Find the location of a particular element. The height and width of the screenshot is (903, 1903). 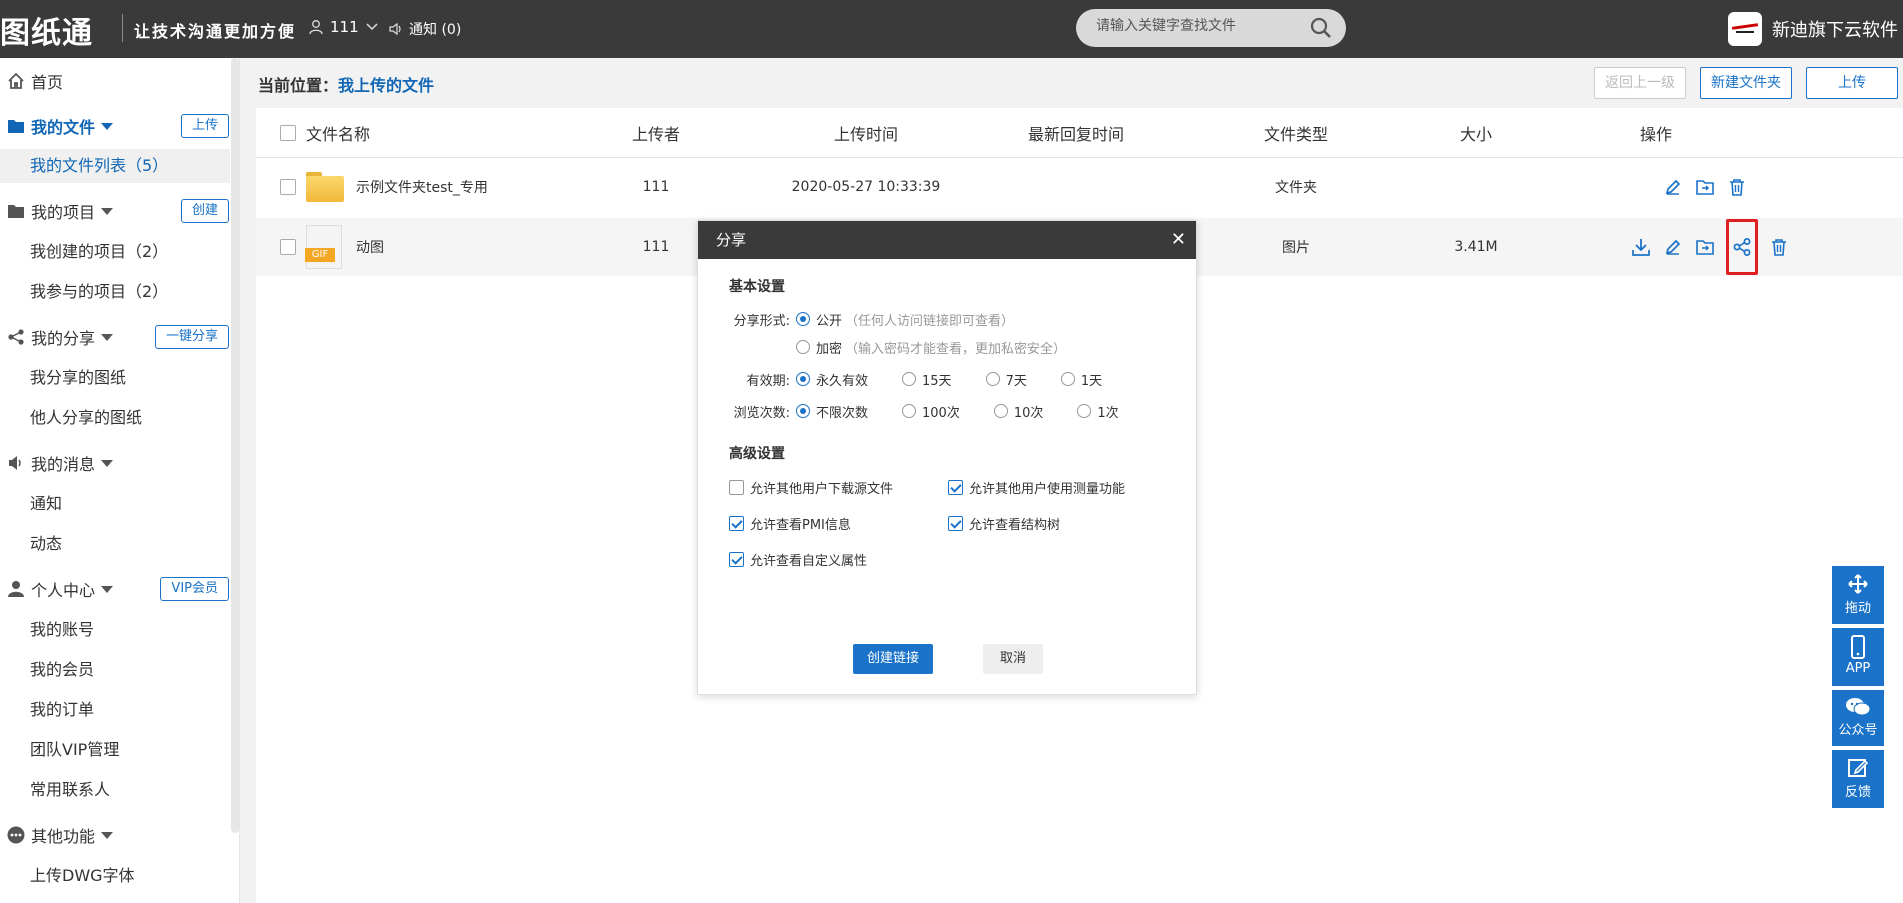

sidebar-quick-share-button: 一键分享 is located at coordinates (191, 337).